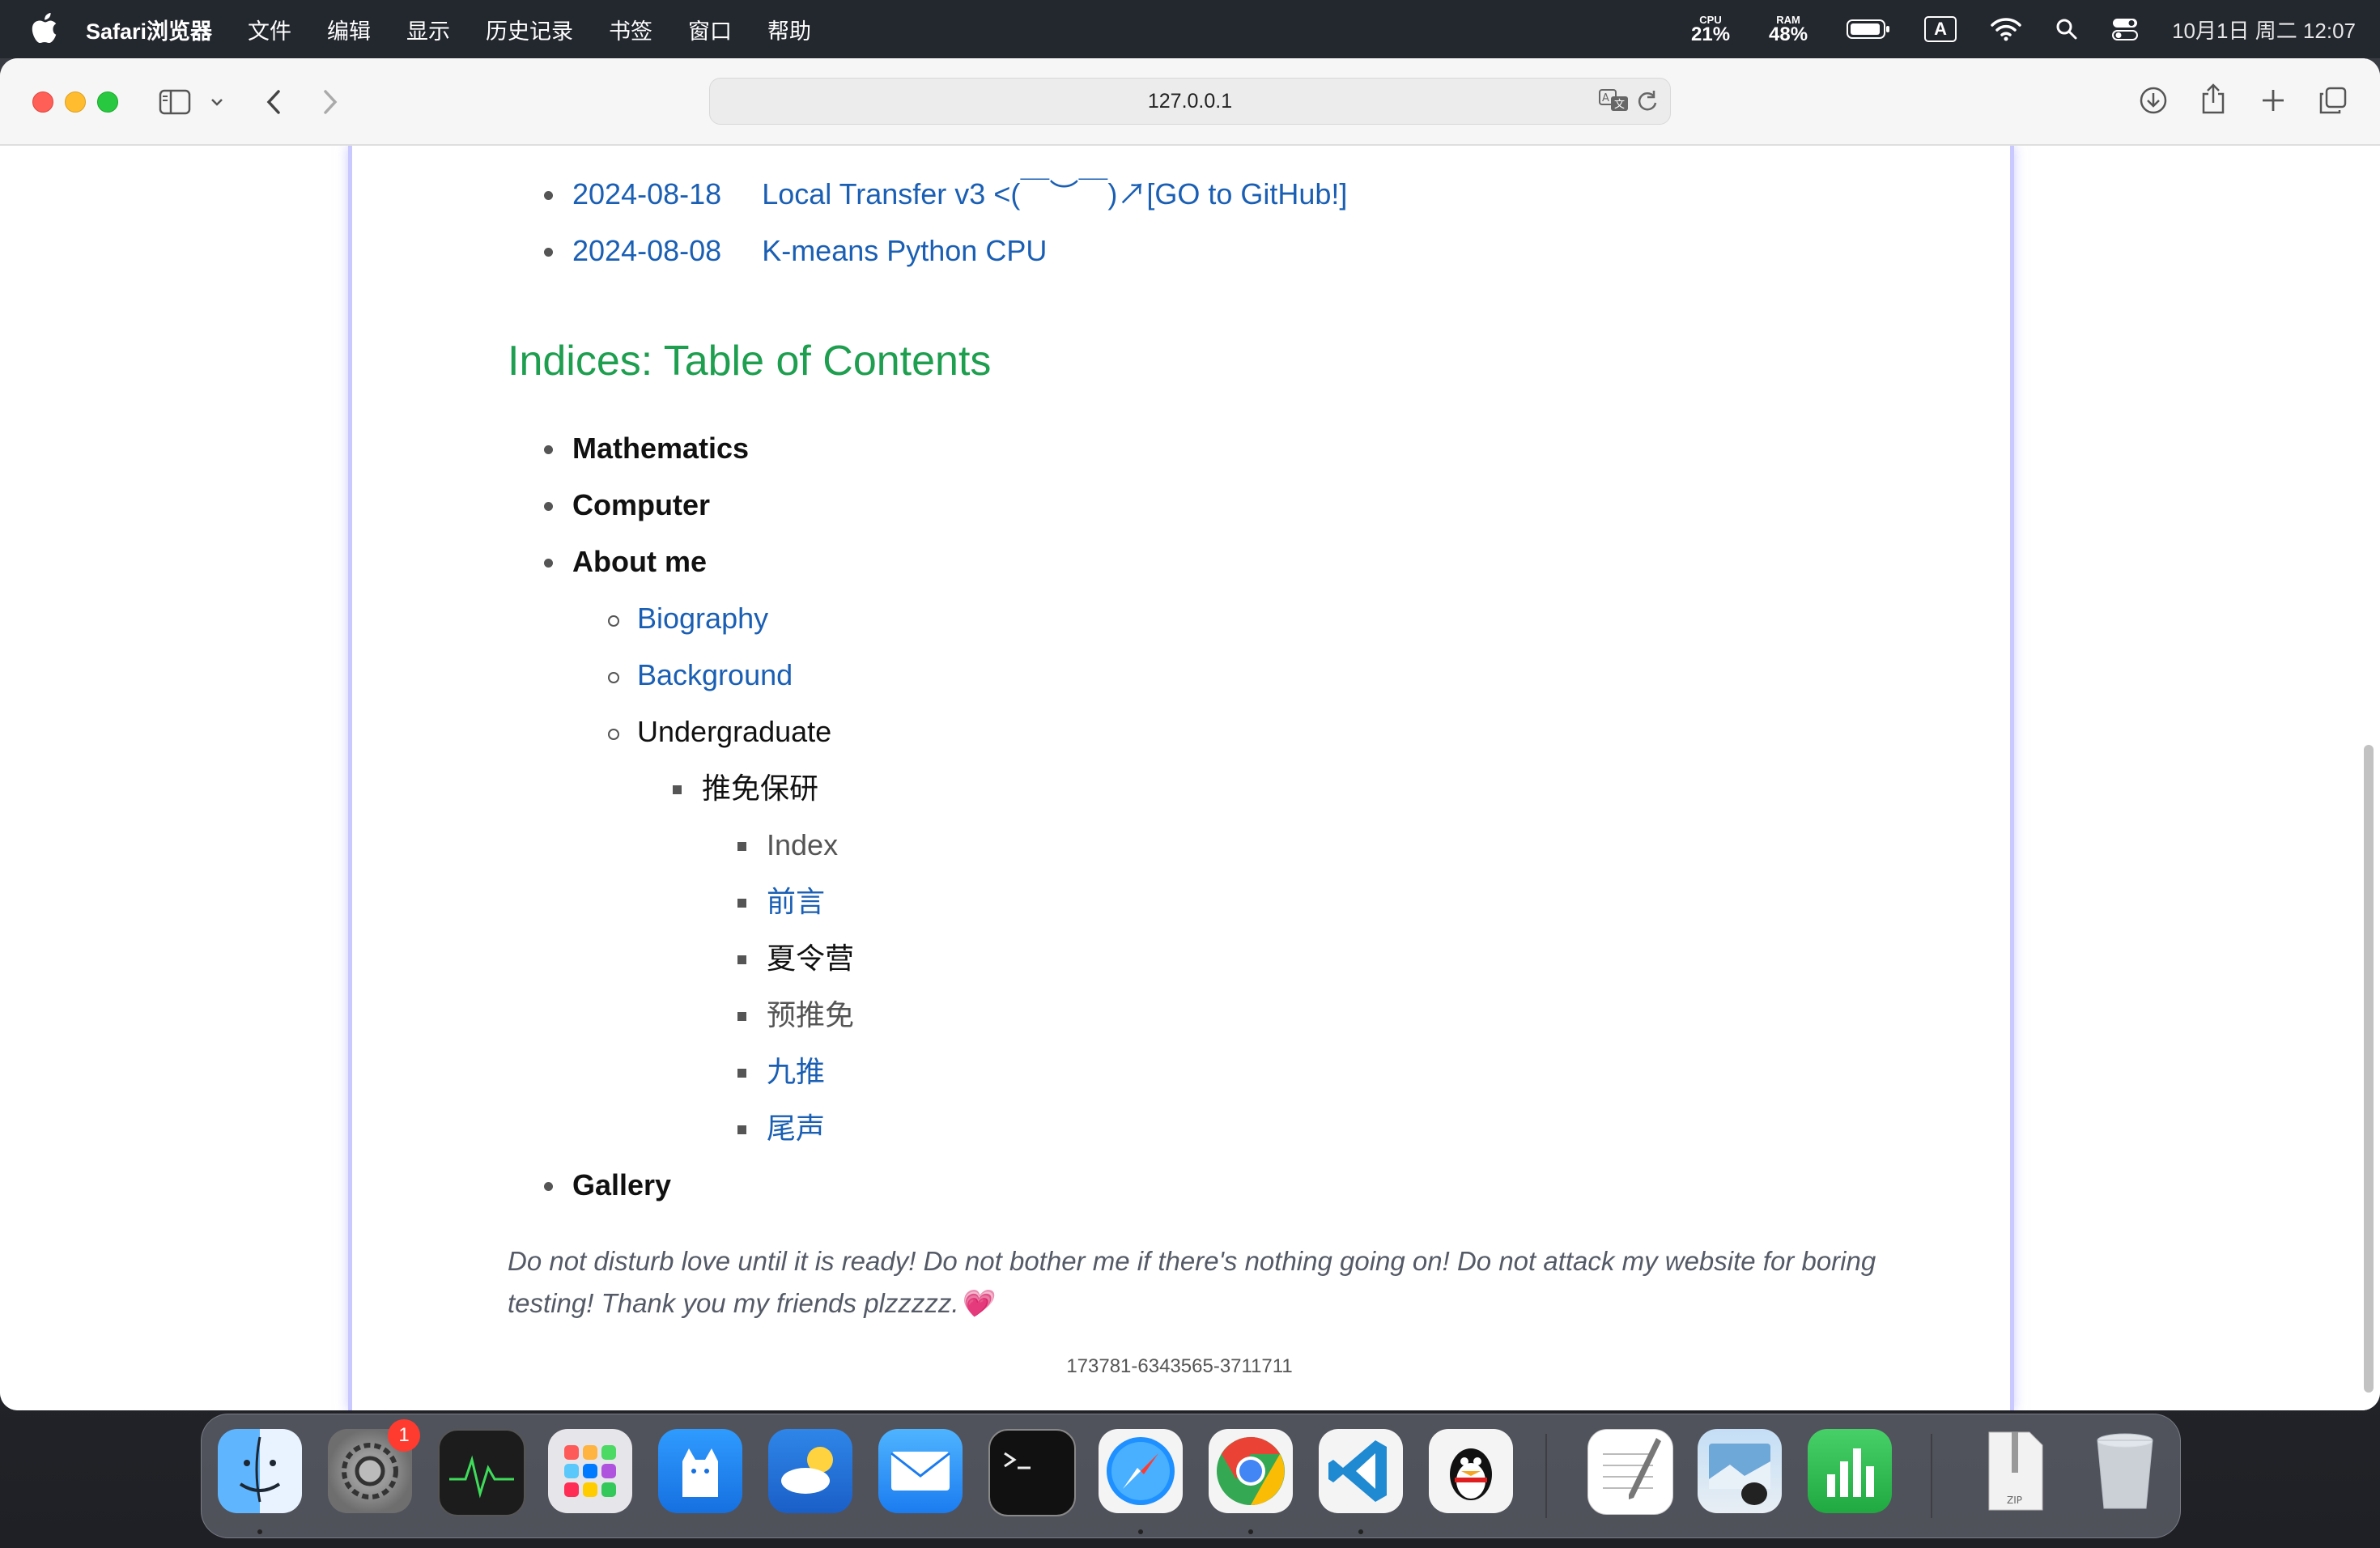 The height and width of the screenshot is (1548, 2380). What do you see at coordinates (1471, 1471) in the screenshot?
I see `qq-icon` at bounding box center [1471, 1471].